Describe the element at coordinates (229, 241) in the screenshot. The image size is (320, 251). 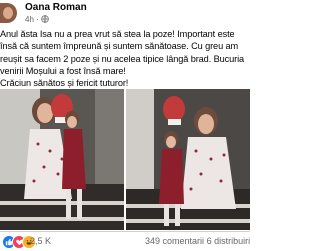
I see `share-count: 6 distribuiri` at that location.